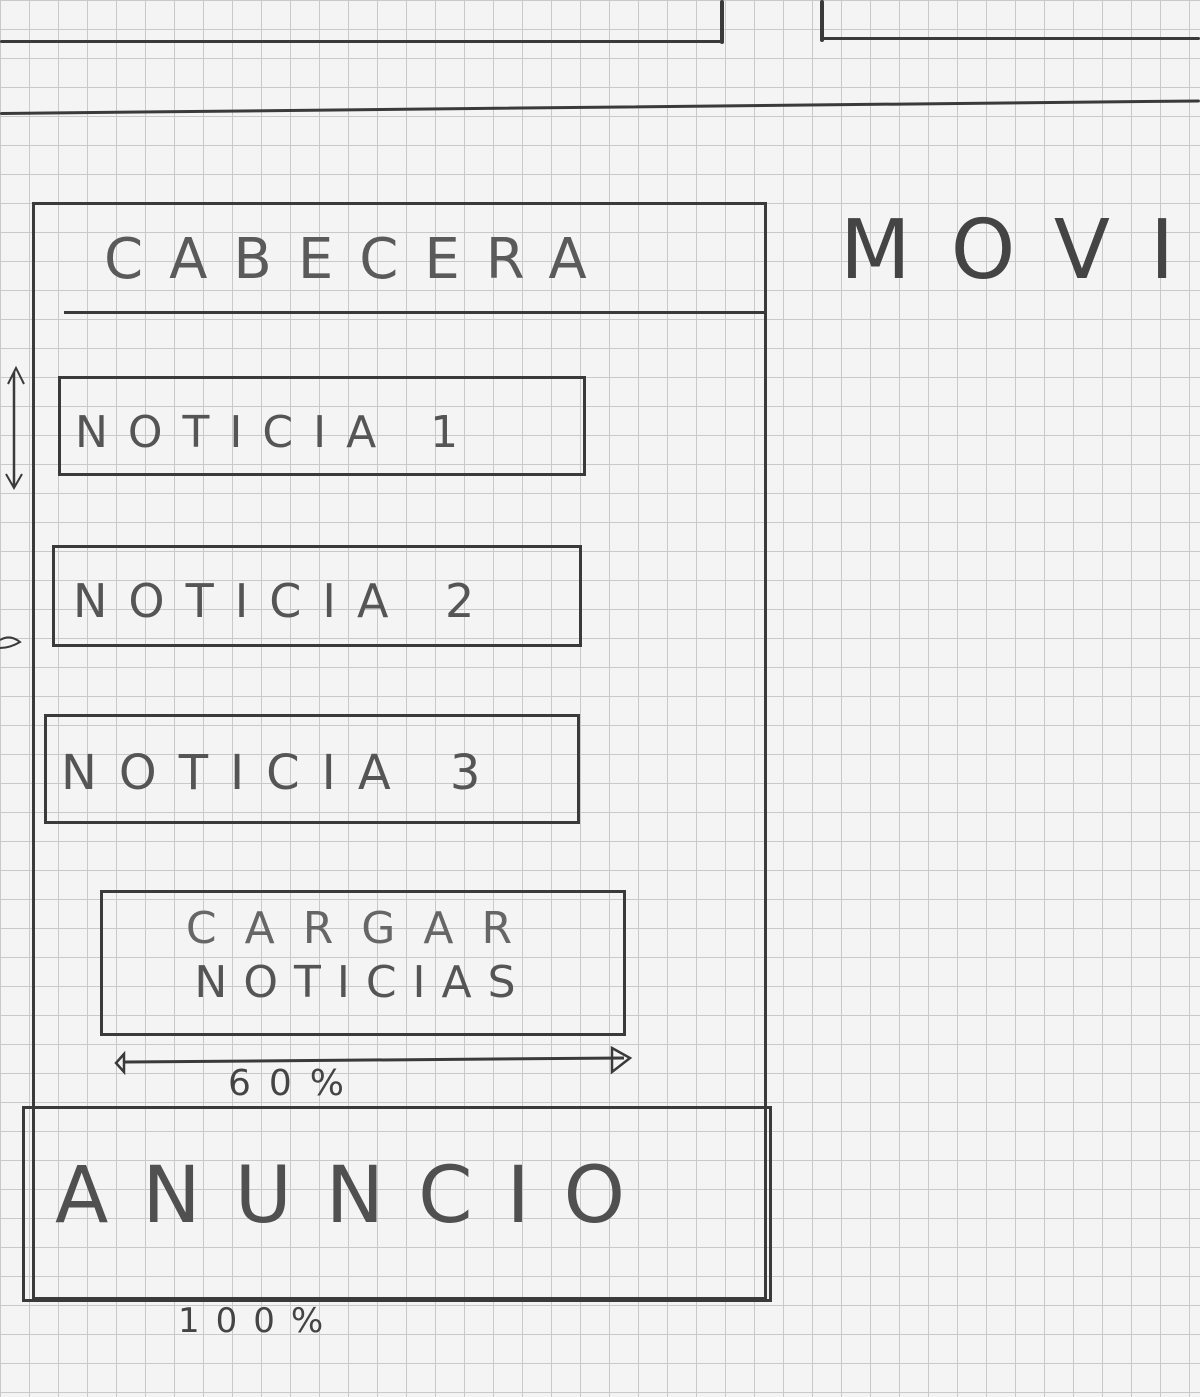  What do you see at coordinates (295, 1083) in the screenshot?
I see `button-width-note: 60%` at bounding box center [295, 1083].